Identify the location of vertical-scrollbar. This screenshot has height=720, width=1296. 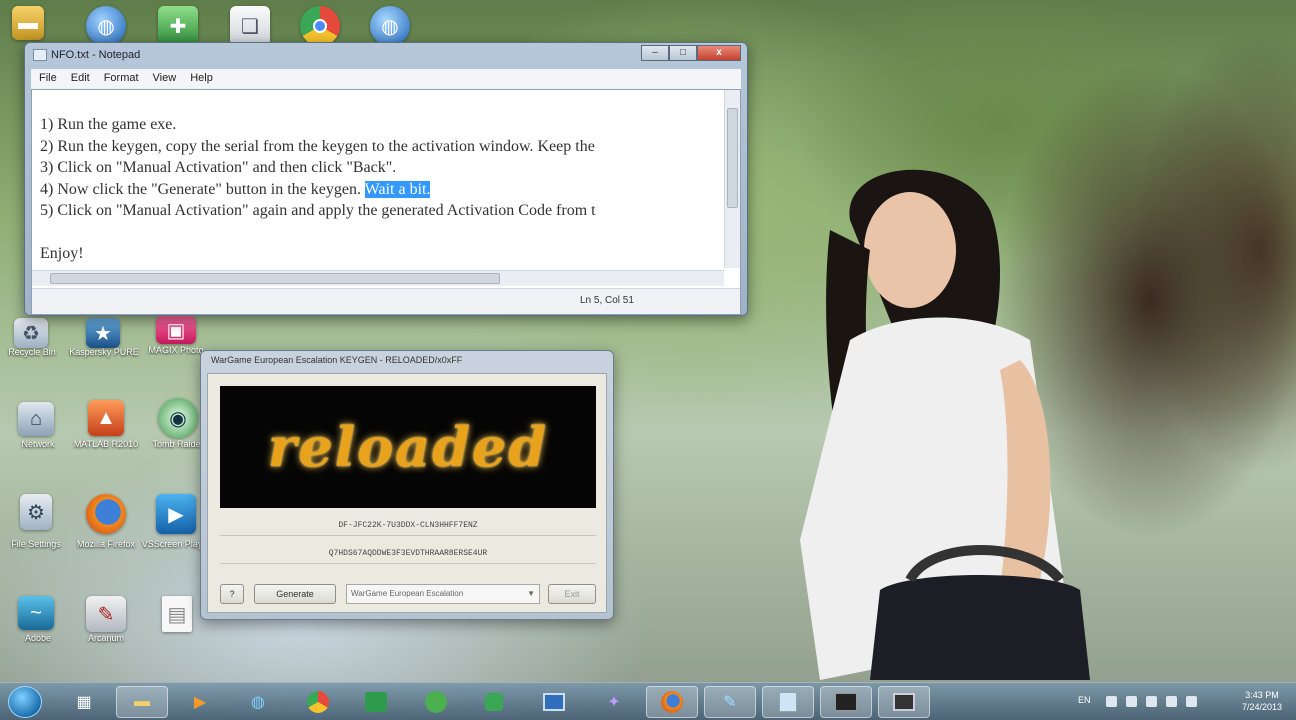
(732, 179).